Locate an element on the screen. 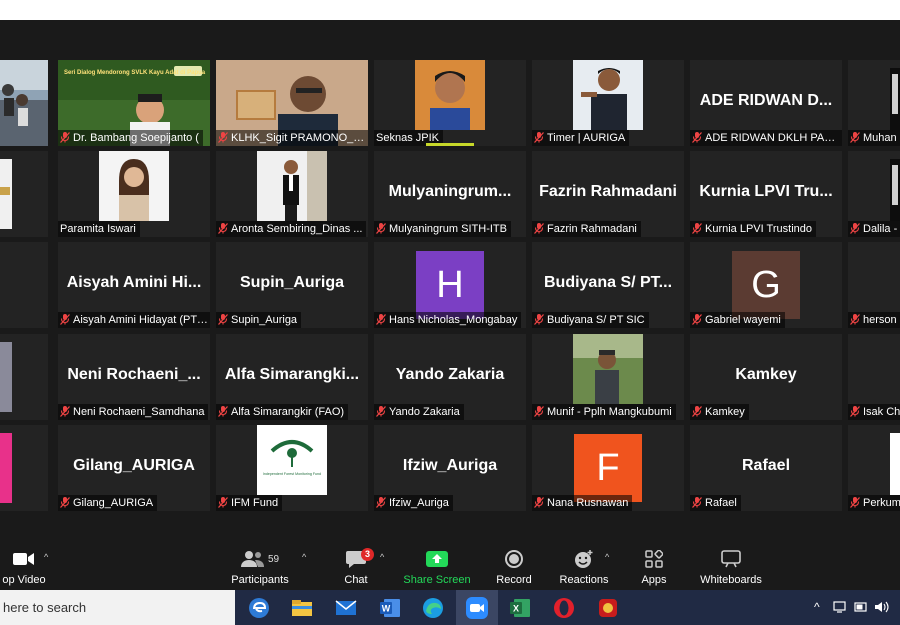 The height and width of the screenshot is (625, 900). participant-tile: Isak C Isak Ch is located at coordinates (874, 377).